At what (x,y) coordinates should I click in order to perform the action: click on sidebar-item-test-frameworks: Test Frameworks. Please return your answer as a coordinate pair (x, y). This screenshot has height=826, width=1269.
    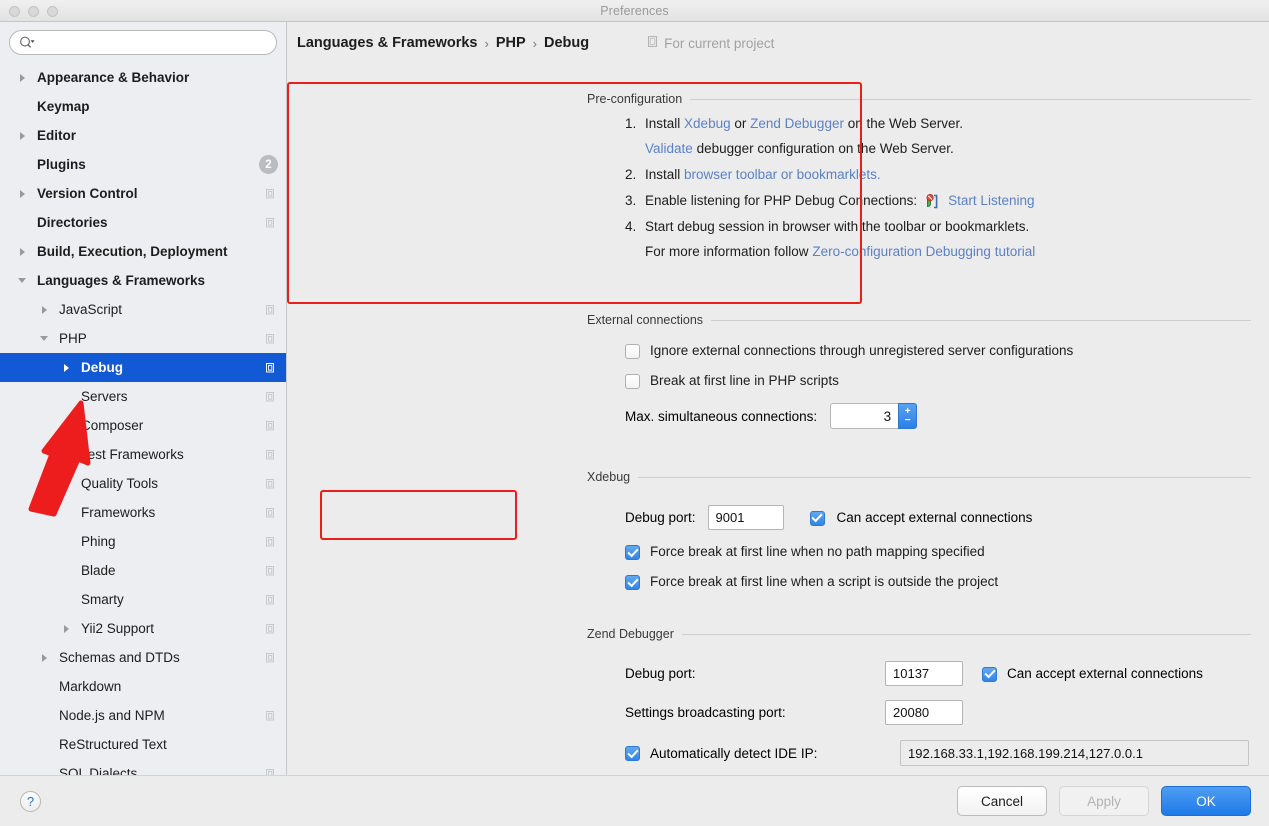
    Looking at the image, I should click on (143, 454).